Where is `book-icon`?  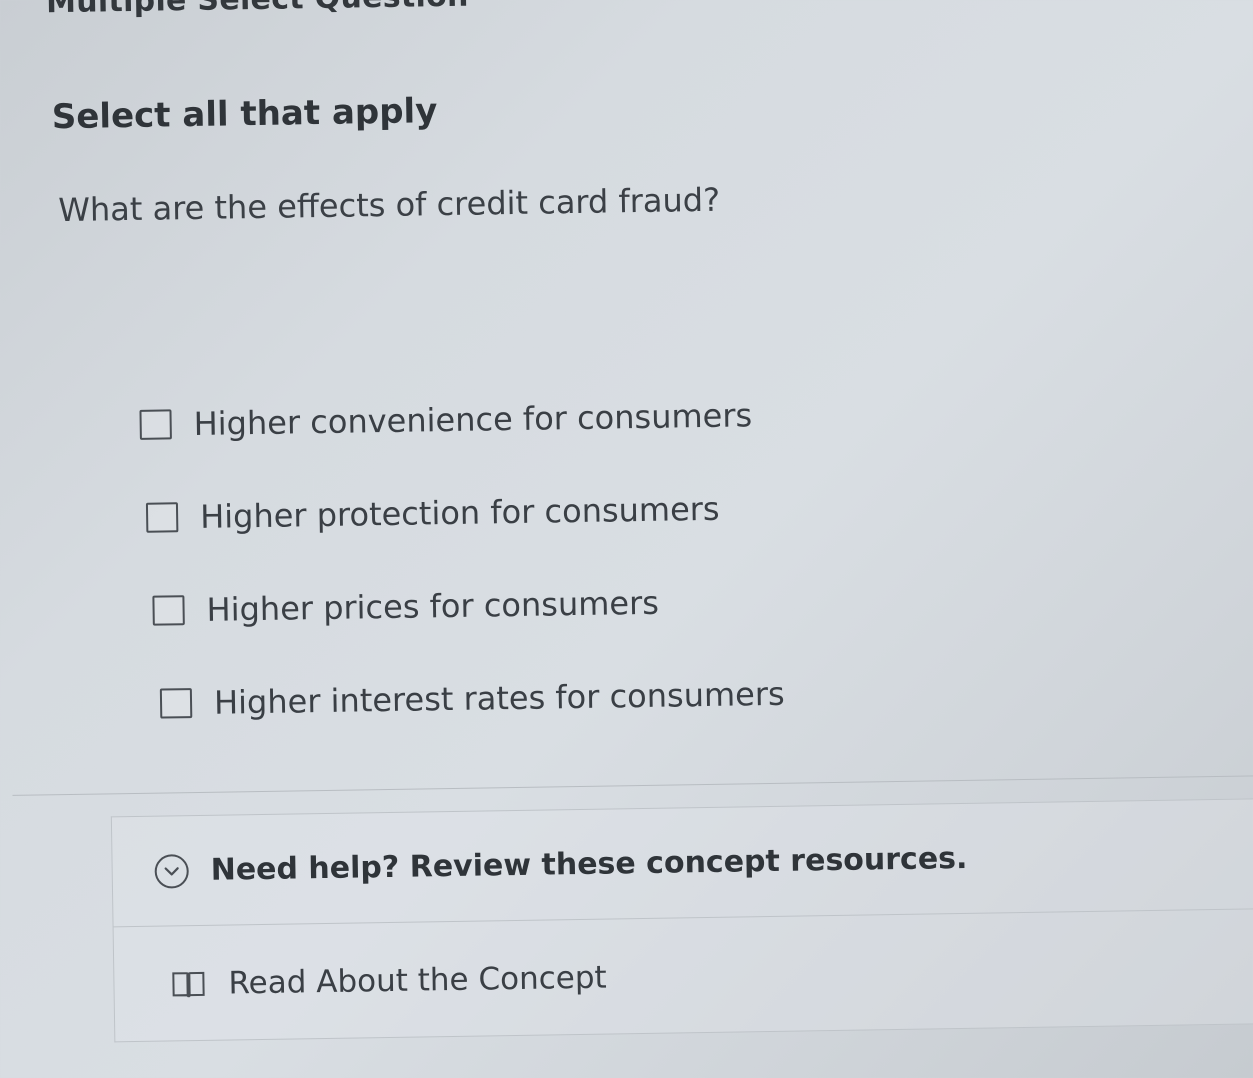
book-icon is located at coordinates (188, 984).